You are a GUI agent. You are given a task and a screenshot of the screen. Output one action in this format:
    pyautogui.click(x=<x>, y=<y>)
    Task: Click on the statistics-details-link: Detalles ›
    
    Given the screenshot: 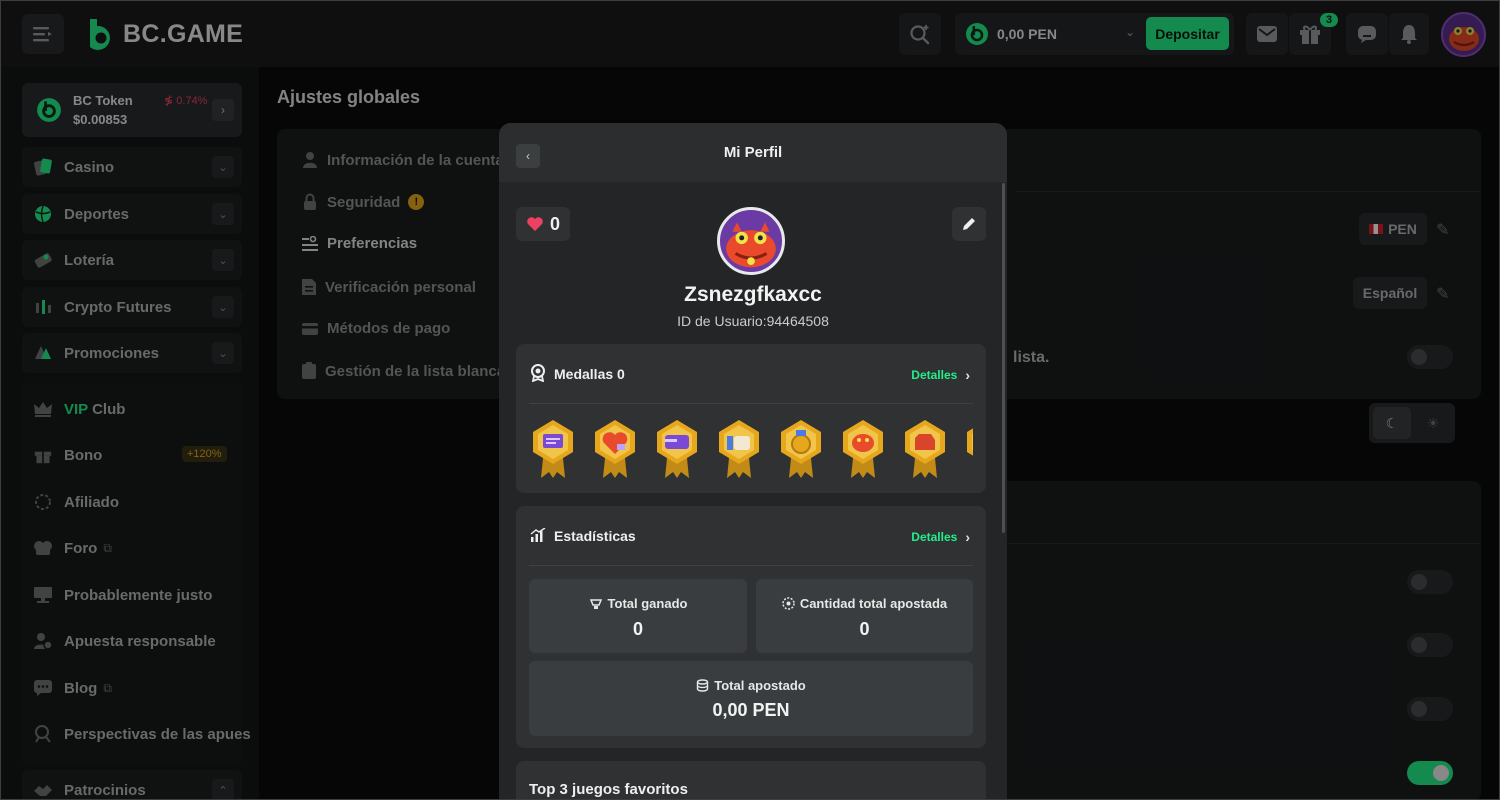 What is the action you would take?
    pyautogui.click(x=940, y=537)
    